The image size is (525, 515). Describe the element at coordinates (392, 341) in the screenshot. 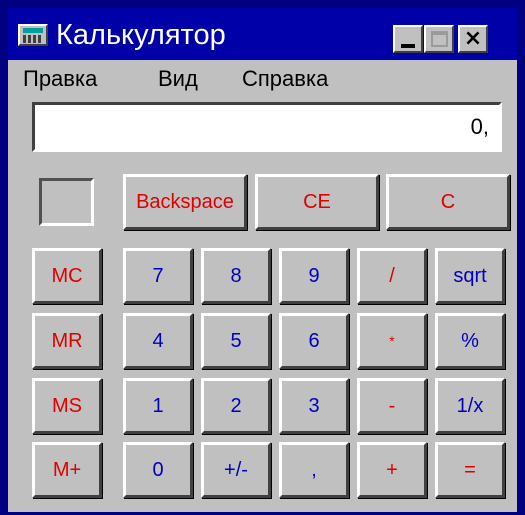

I see `multiply-button: *` at that location.